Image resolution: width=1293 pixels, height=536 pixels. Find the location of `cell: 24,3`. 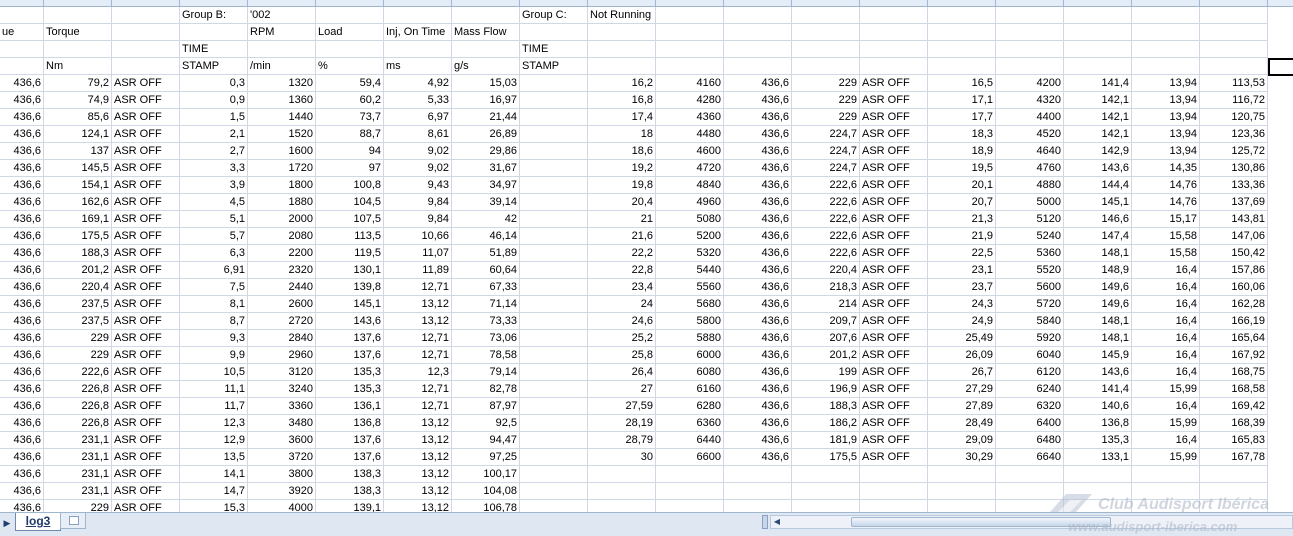

cell: 24,3 is located at coordinates (962, 304).